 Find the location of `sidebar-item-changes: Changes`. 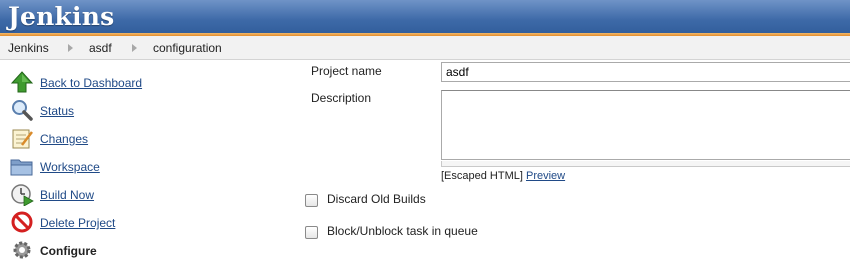

sidebar-item-changes: Changes is located at coordinates (150, 139).